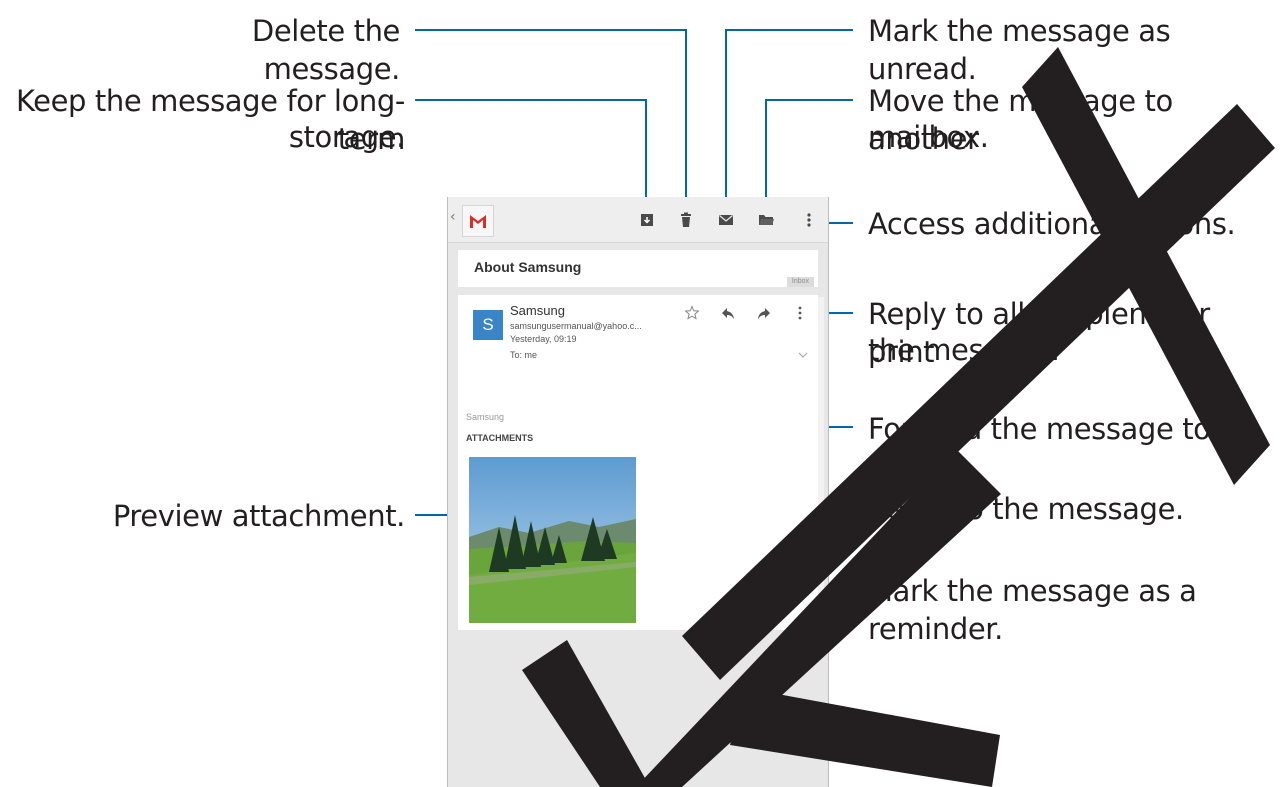 This screenshot has height=787, width=1283. What do you see at coordinates (809, 220) in the screenshot?
I see `overflow-menu-icon` at bounding box center [809, 220].